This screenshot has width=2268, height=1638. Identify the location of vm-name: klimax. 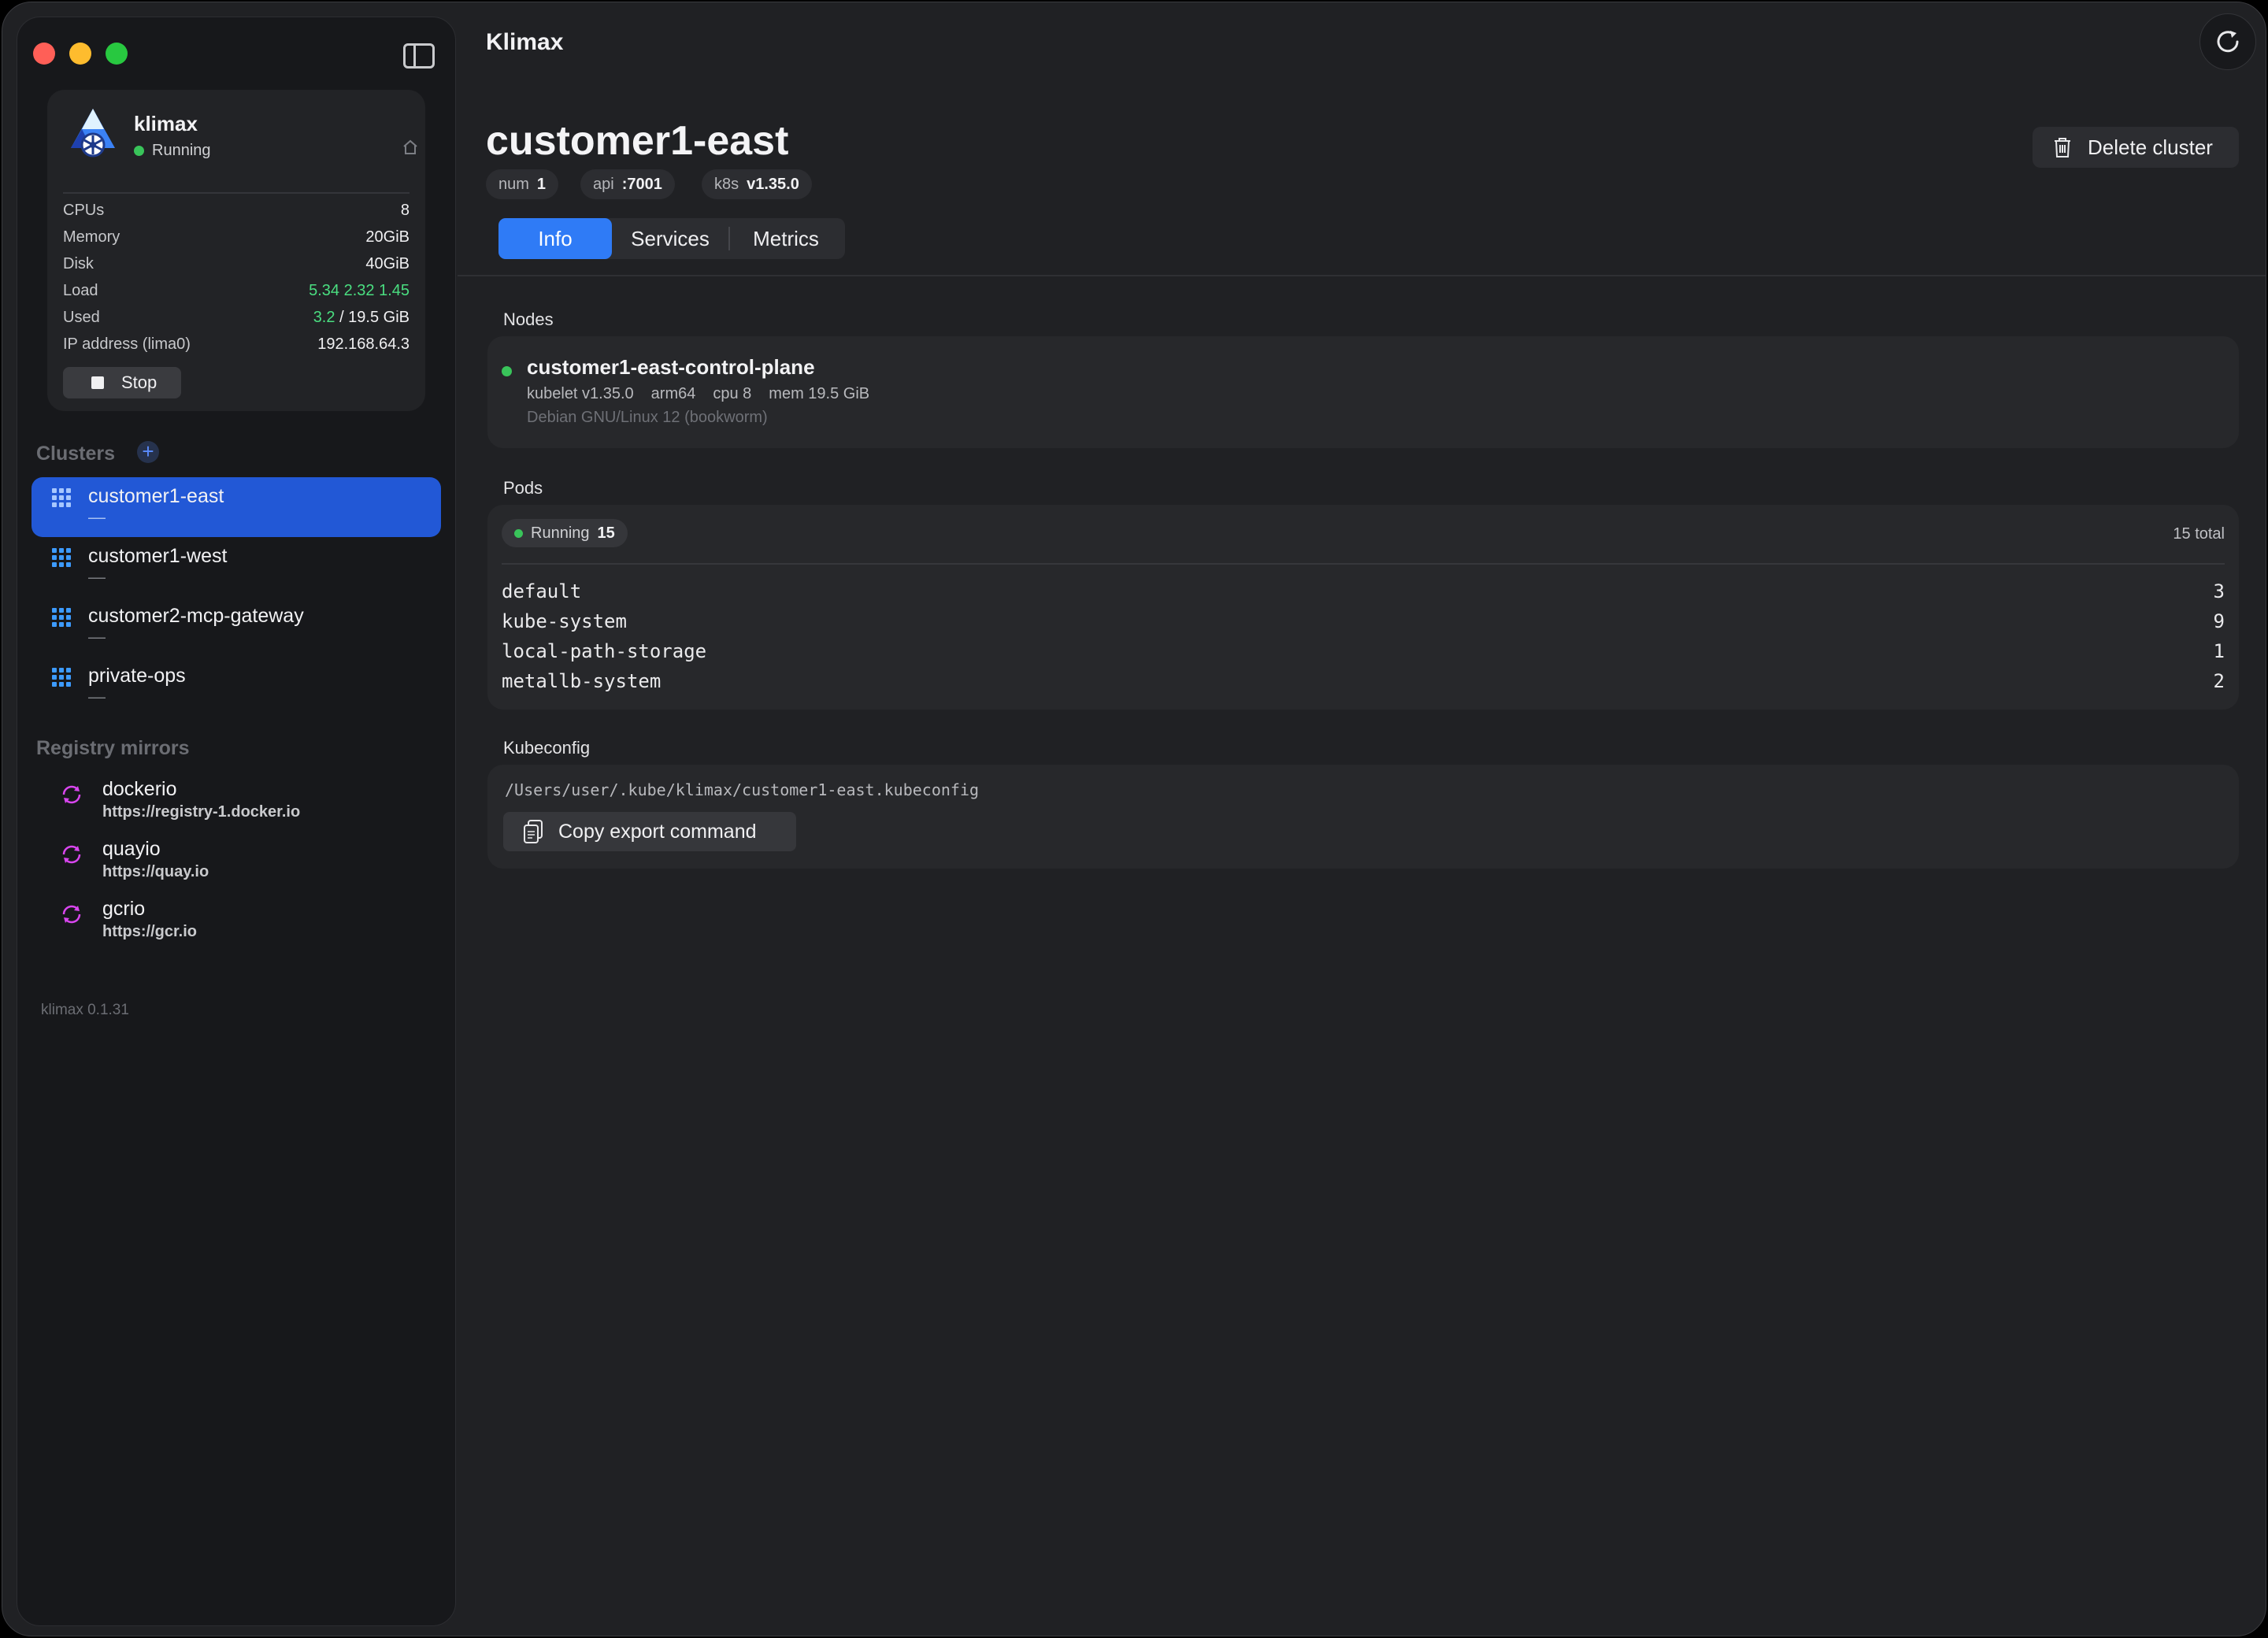
(166, 123).